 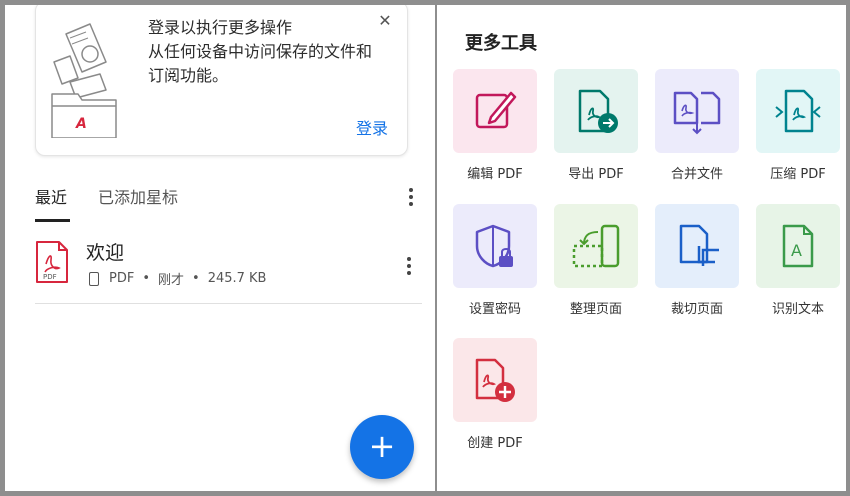 What do you see at coordinates (105, 253) in the screenshot?
I see `file-name: 欢迎` at bounding box center [105, 253].